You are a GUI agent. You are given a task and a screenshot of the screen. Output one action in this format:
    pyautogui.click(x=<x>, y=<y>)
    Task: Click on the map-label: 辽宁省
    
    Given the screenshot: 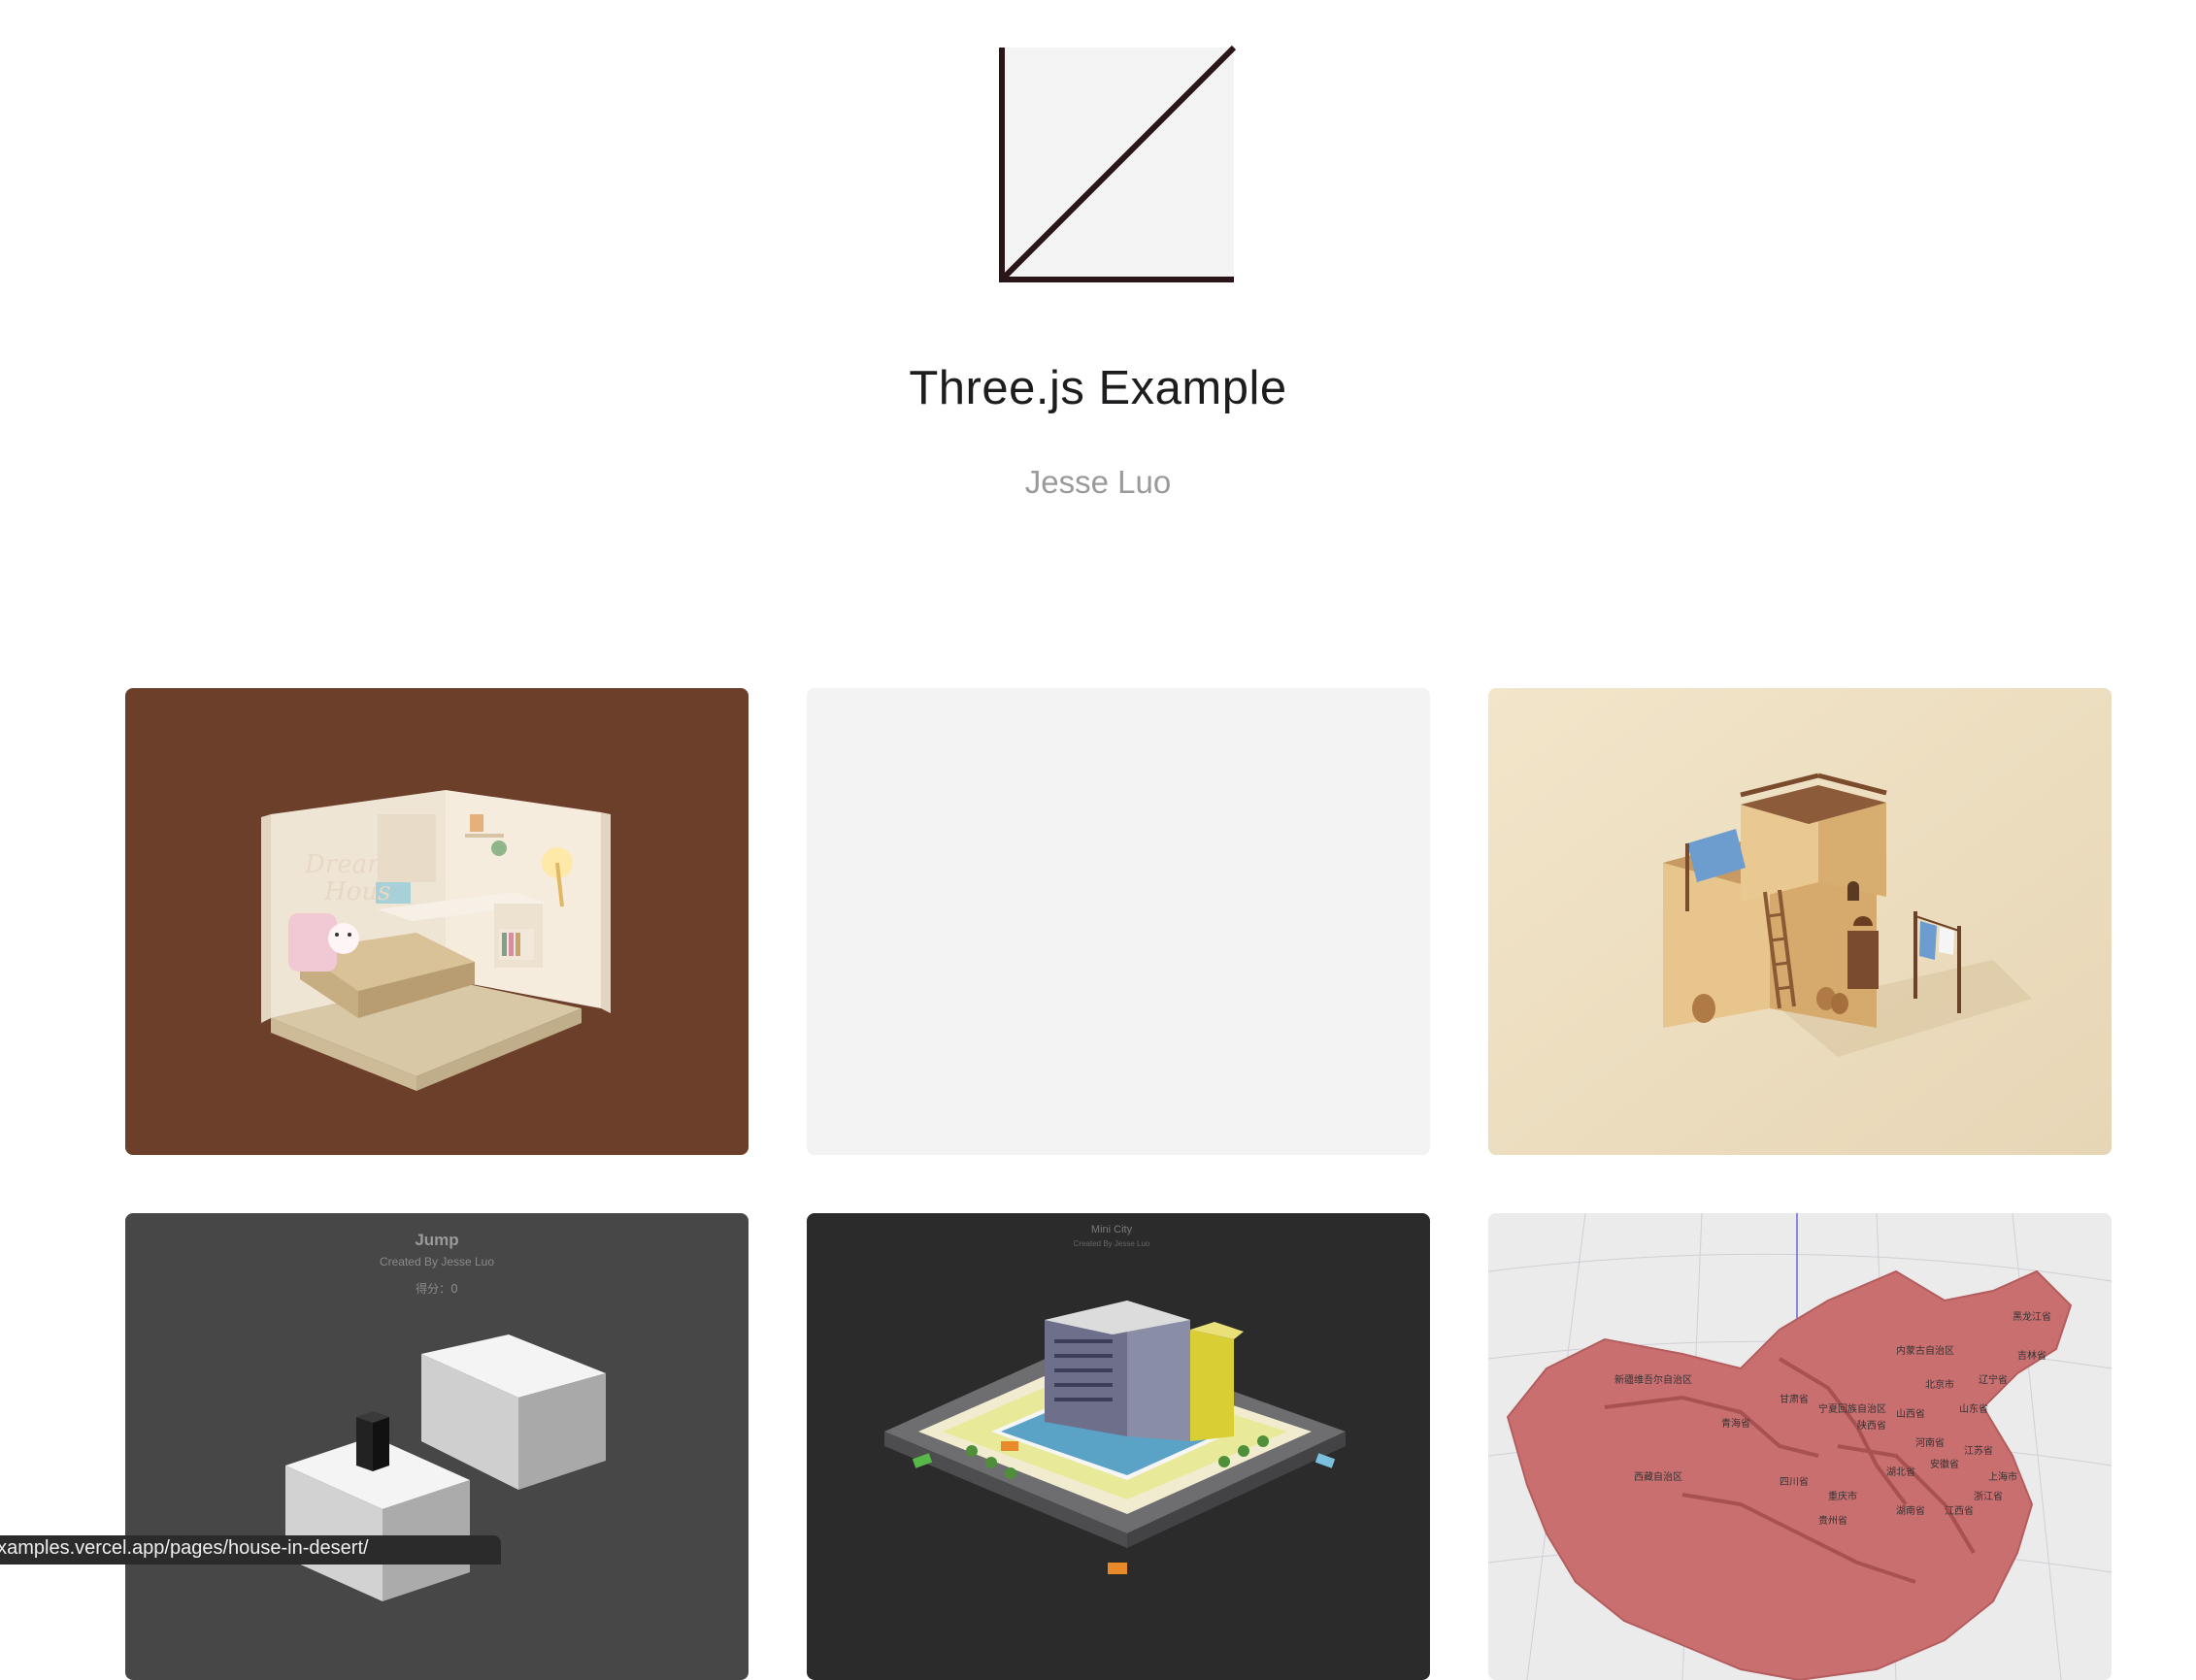 What is the action you would take?
    pyautogui.click(x=1993, y=1379)
    